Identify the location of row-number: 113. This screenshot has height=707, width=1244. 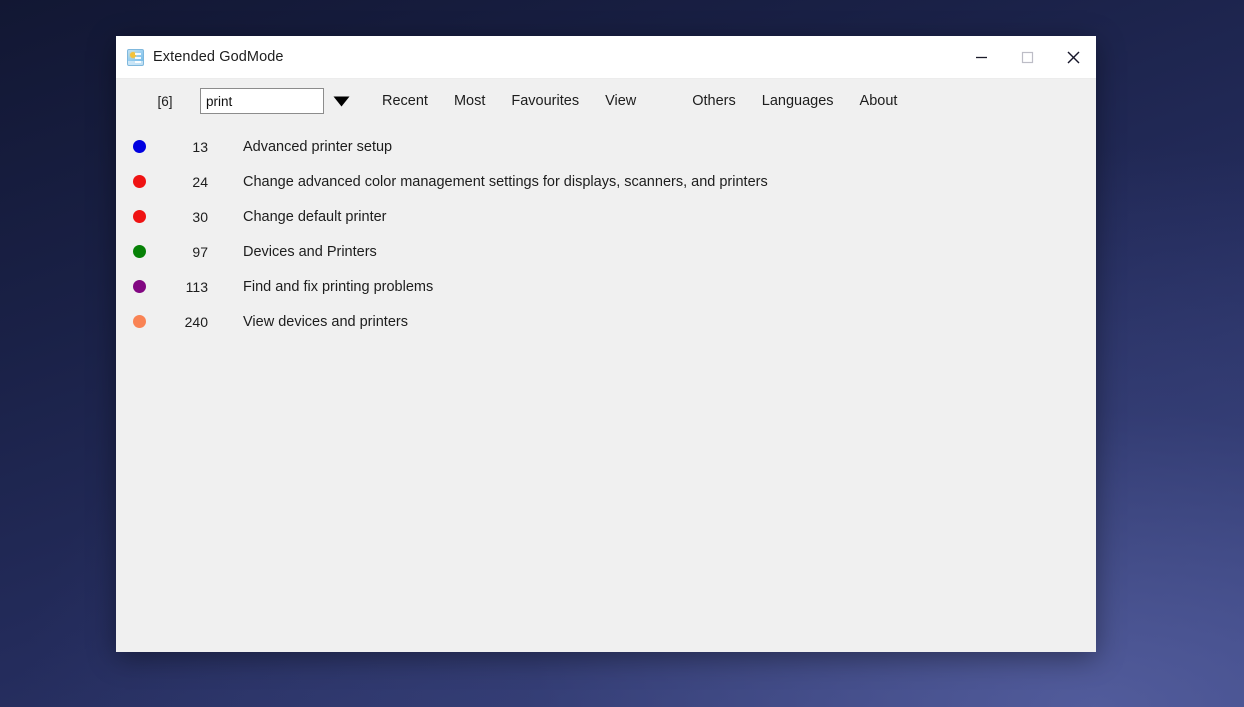
(196, 286).